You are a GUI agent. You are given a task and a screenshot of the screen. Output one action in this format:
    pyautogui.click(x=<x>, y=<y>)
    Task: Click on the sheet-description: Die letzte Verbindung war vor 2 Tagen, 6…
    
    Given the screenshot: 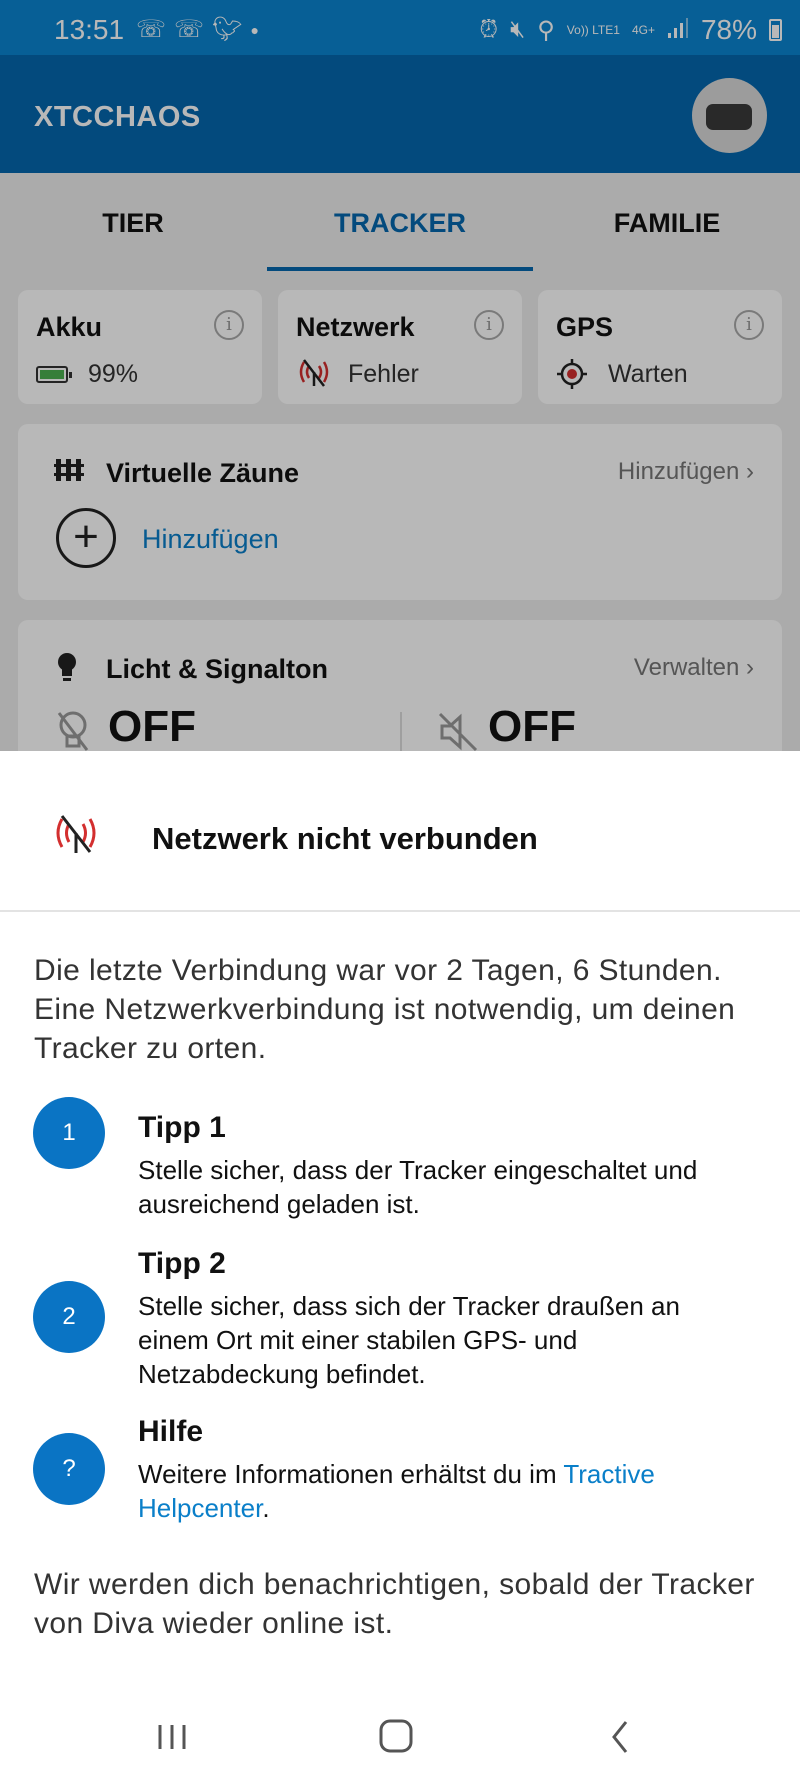 What is the action you would take?
    pyautogui.click(x=385, y=1009)
    